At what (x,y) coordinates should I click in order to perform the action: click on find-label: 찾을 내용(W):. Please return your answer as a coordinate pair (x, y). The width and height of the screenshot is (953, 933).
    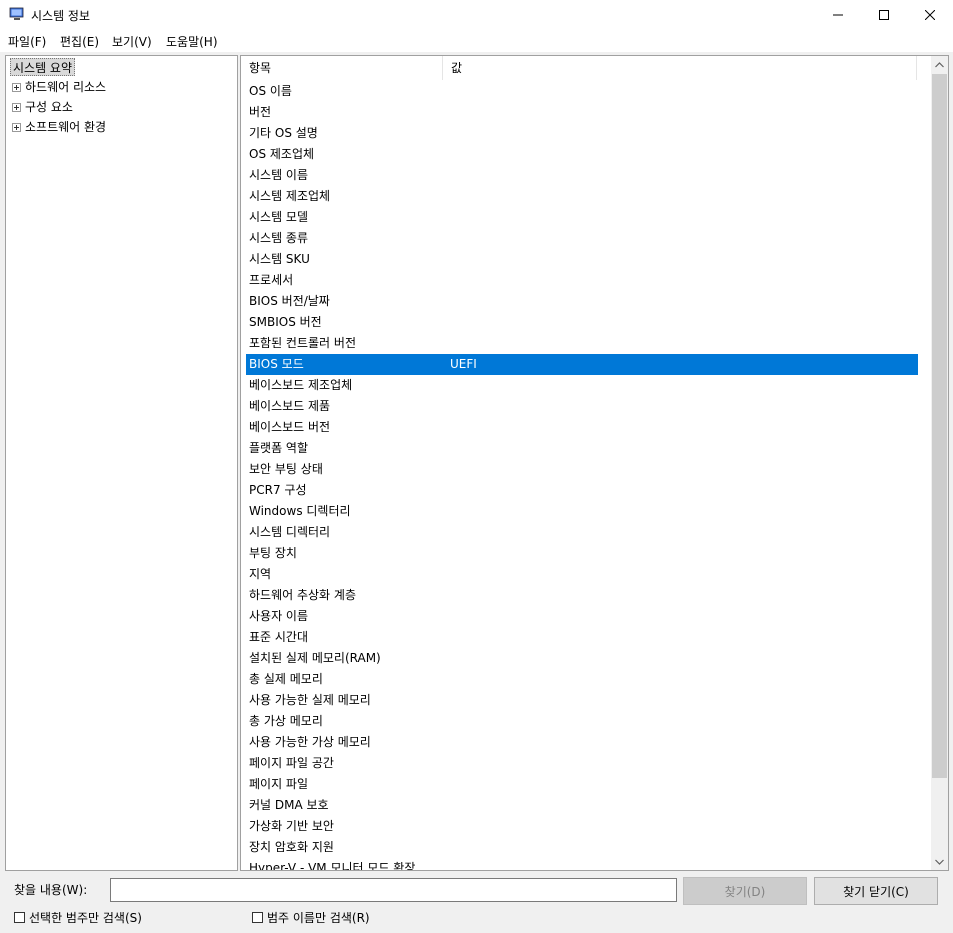
    Looking at the image, I should click on (51, 890).